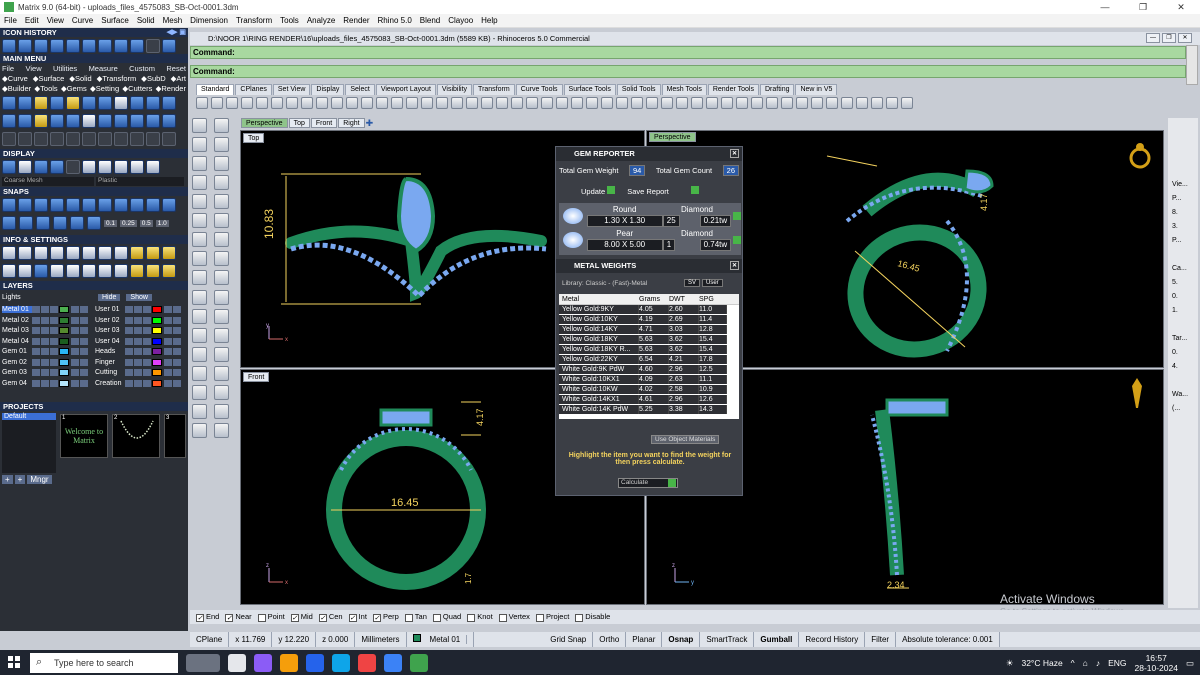 The width and height of the screenshot is (1200, 675). I want to click on osnap-cen: ✓ Cen, so click(330, 617).